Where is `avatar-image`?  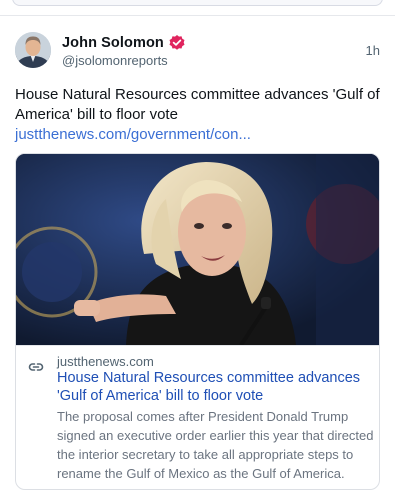
avatar-image is located at coordinates (33, 50).